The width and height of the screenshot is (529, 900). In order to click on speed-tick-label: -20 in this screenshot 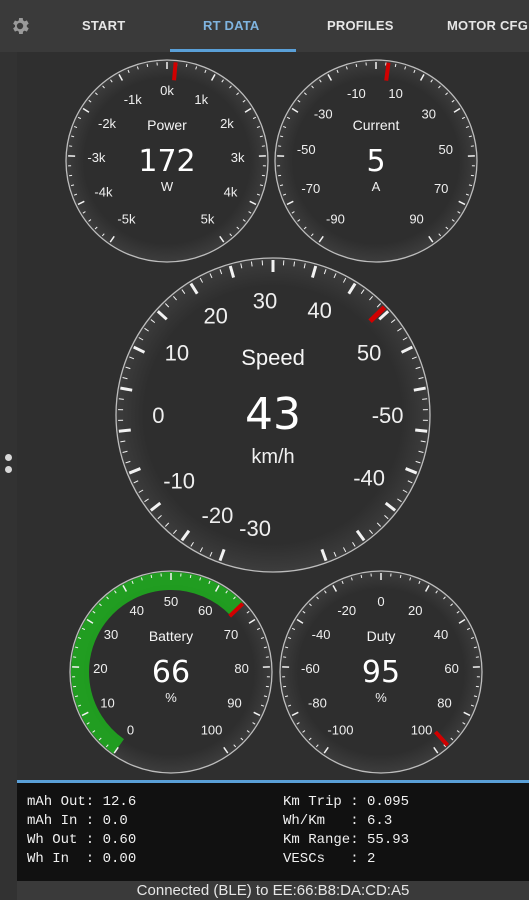, I will do `click(218, 515)`.